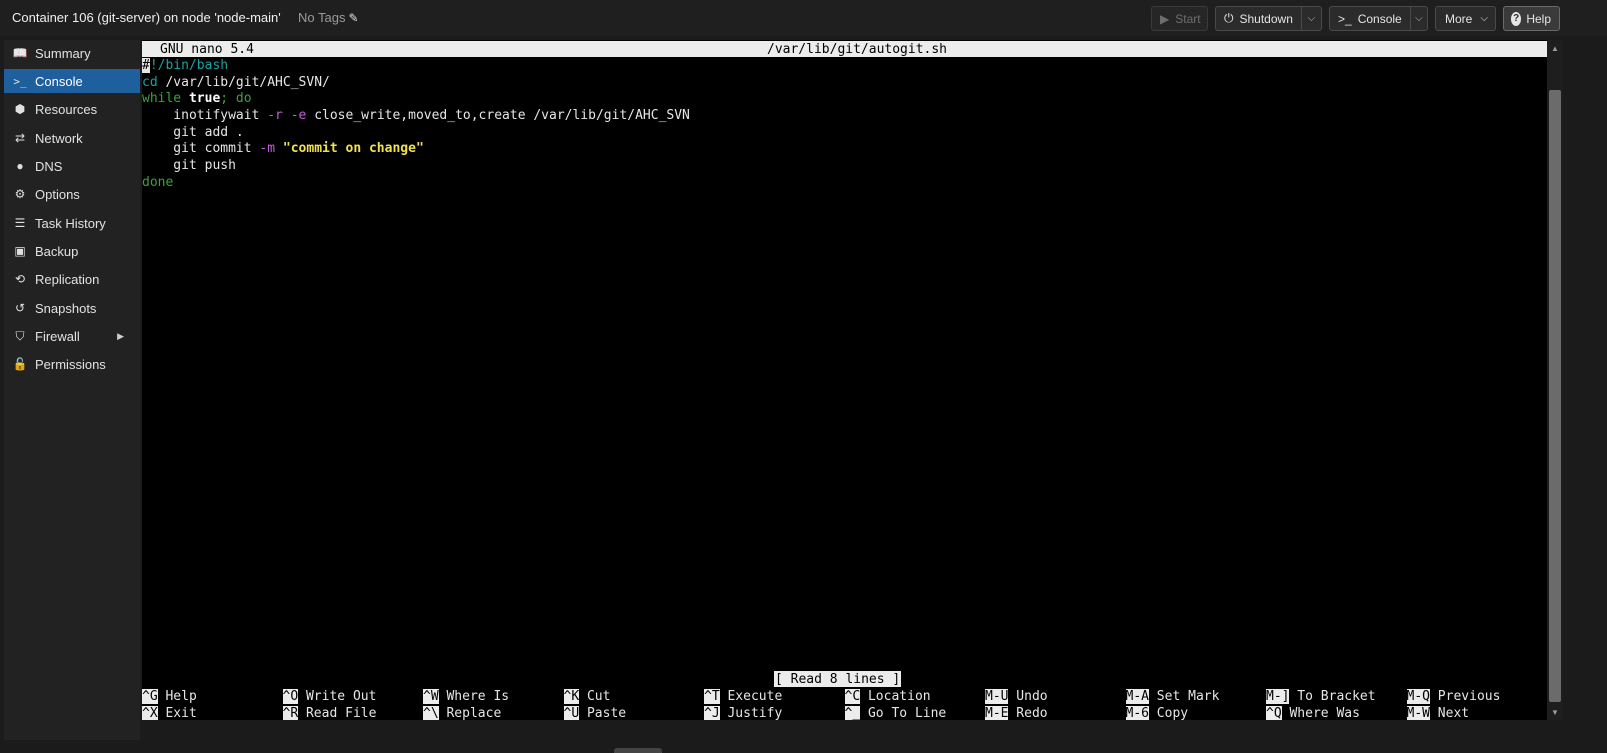 The image size is (1607, 753). Describe the element at coordinates (743, 712) in the screenshot. I see `nano-shortcut: ^J Justify` at that location.